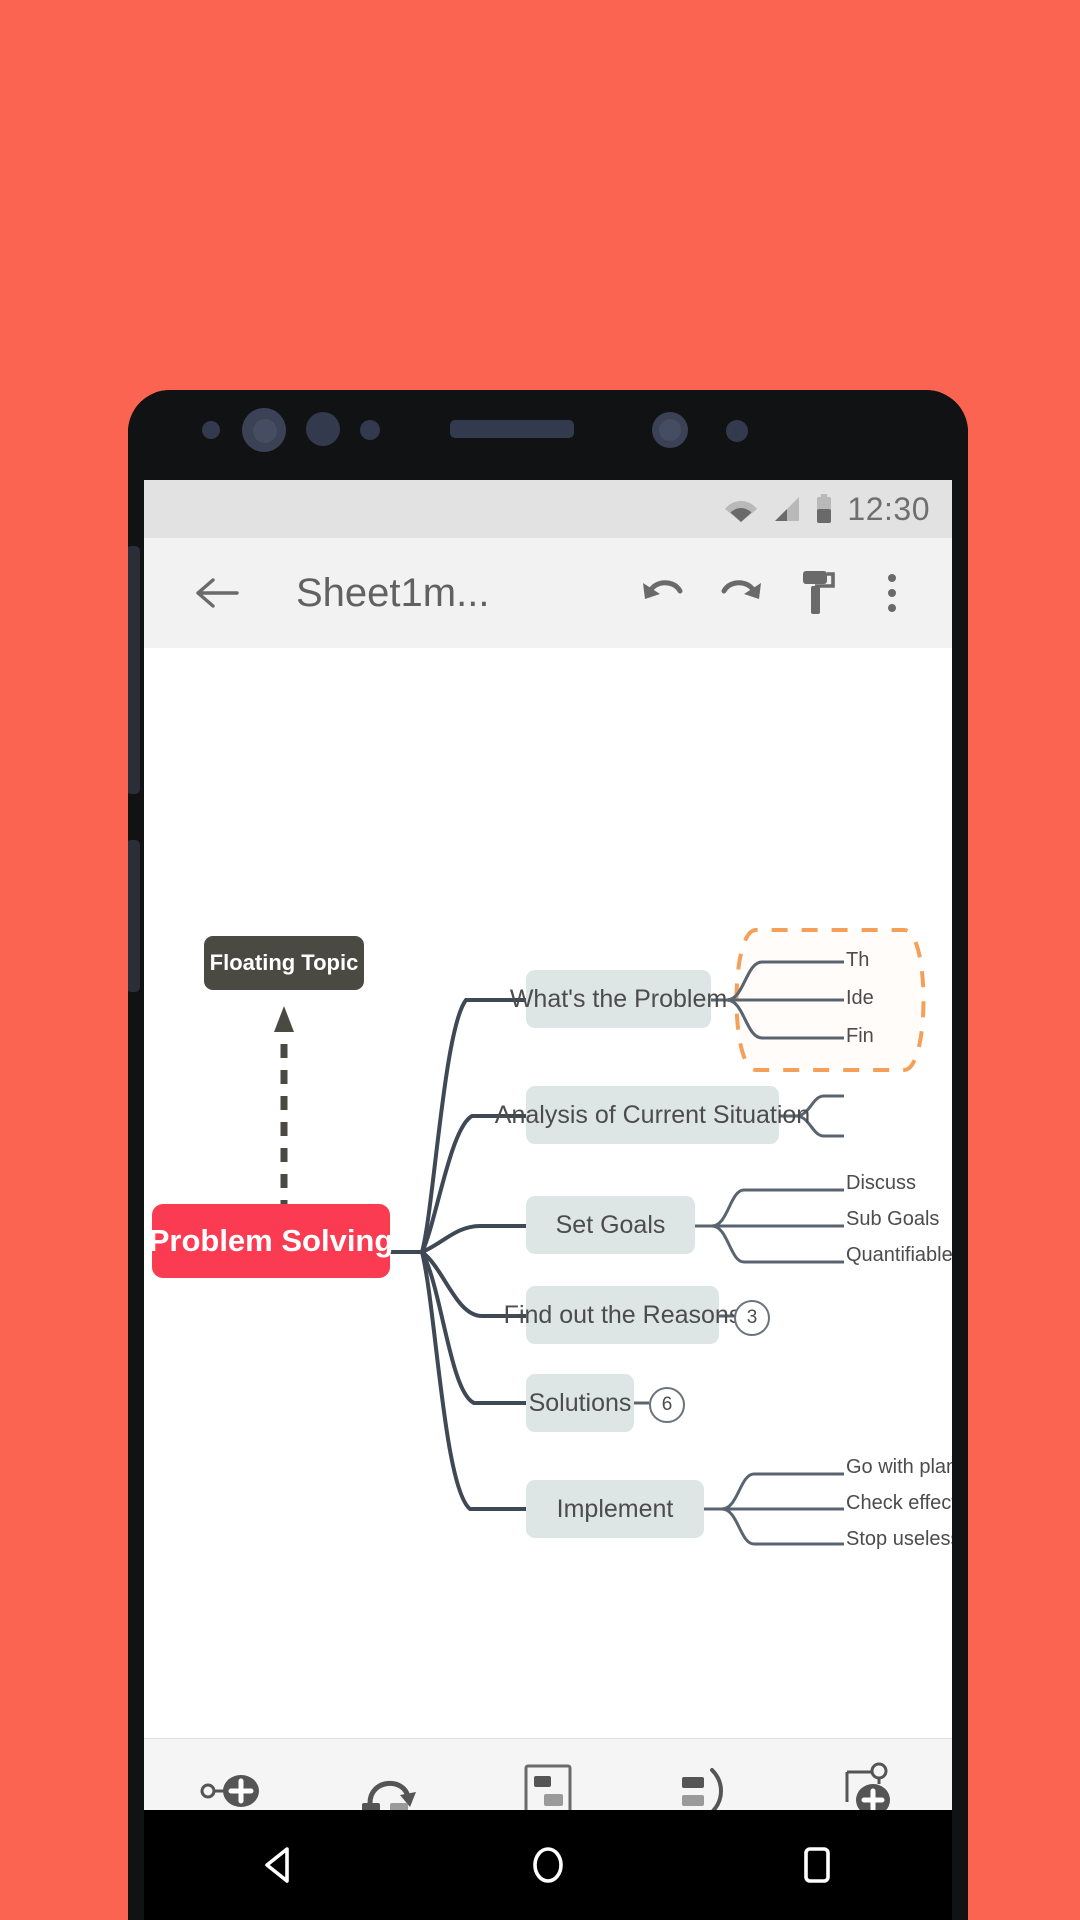 Image resolution: width=1080 pixels, height=1920 pixels. What do you see at coordinates (888, 508) in the screenshot?
I see `status-bar-clock: 12:30` at bounding box center [888, 508].